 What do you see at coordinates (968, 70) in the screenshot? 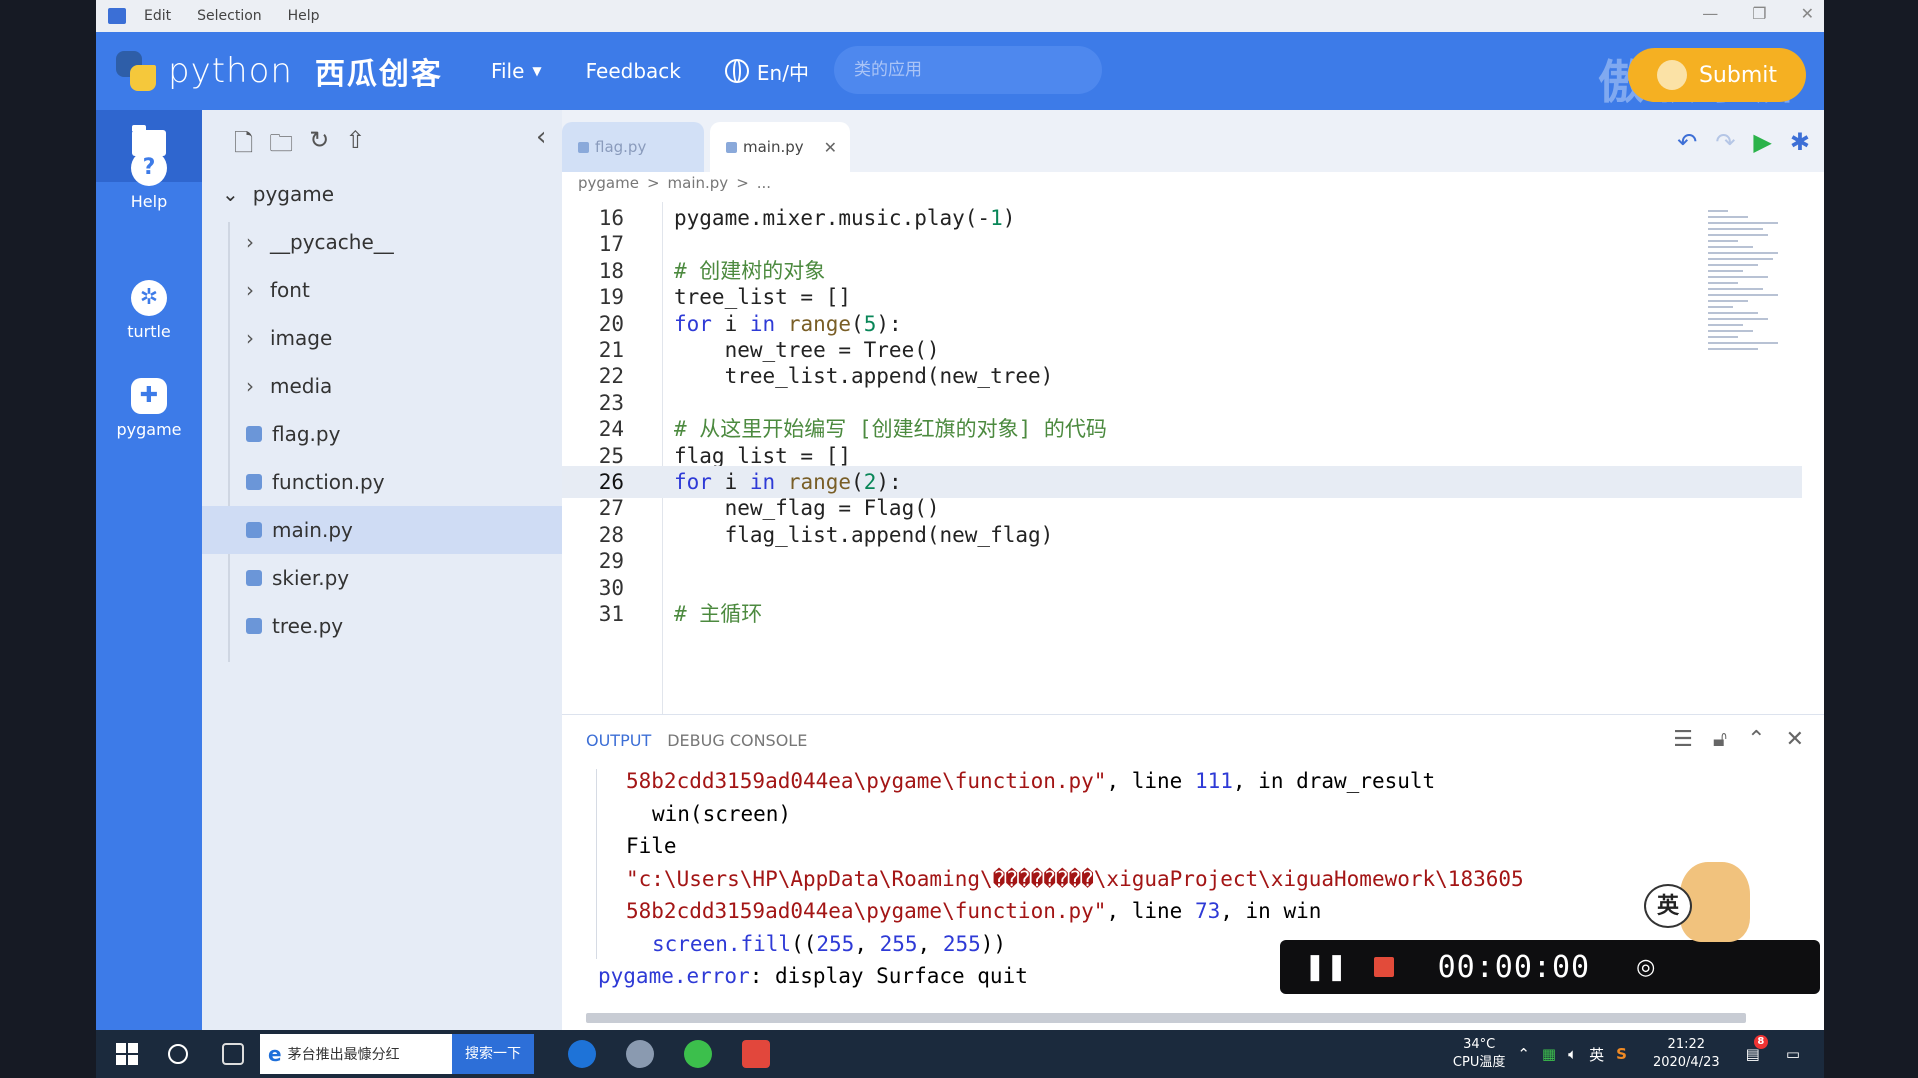
I see `header-search-input: 类的应用` at bounding box center [968, 70].